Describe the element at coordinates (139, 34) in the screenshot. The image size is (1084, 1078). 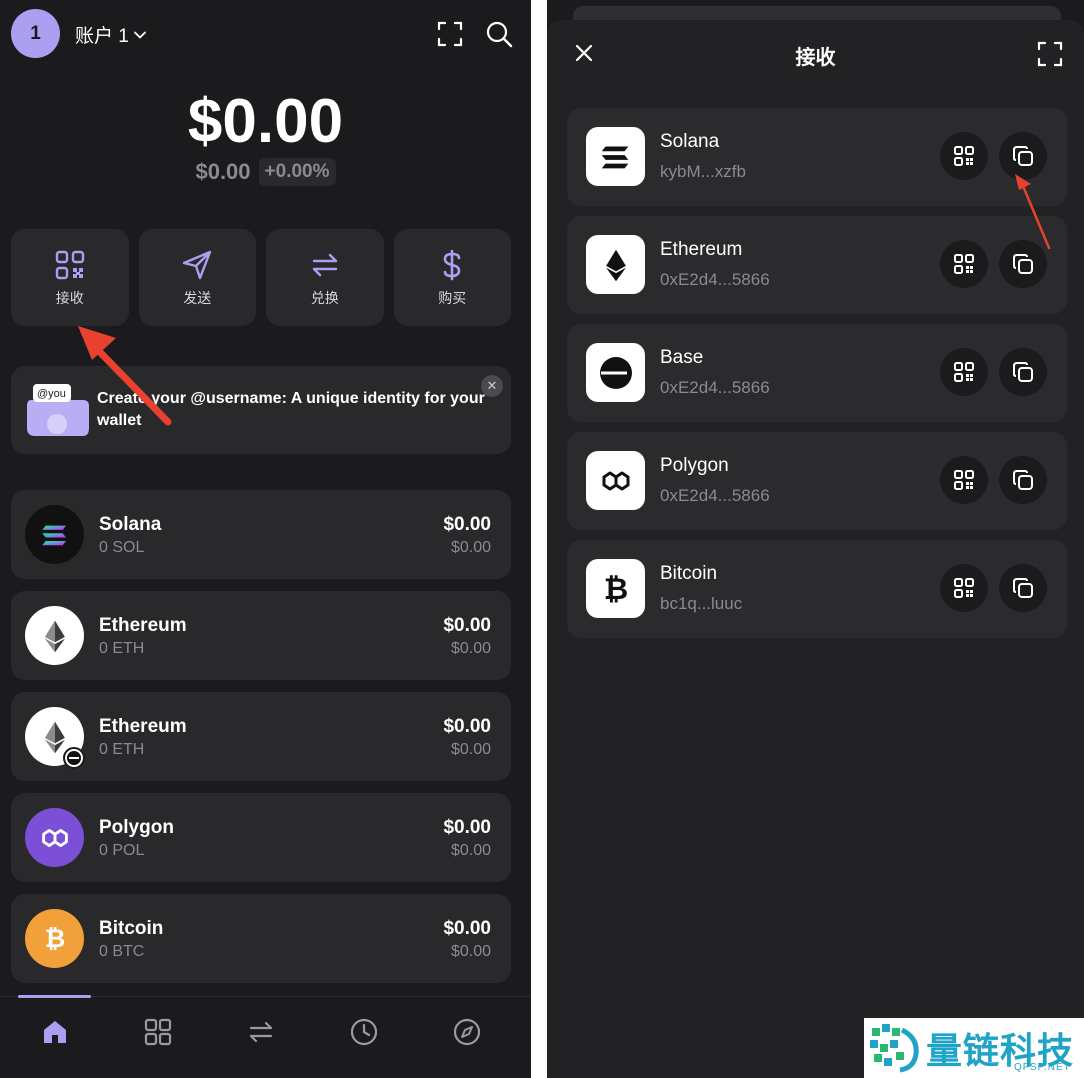
I see `chevron-down-icon` at that location.